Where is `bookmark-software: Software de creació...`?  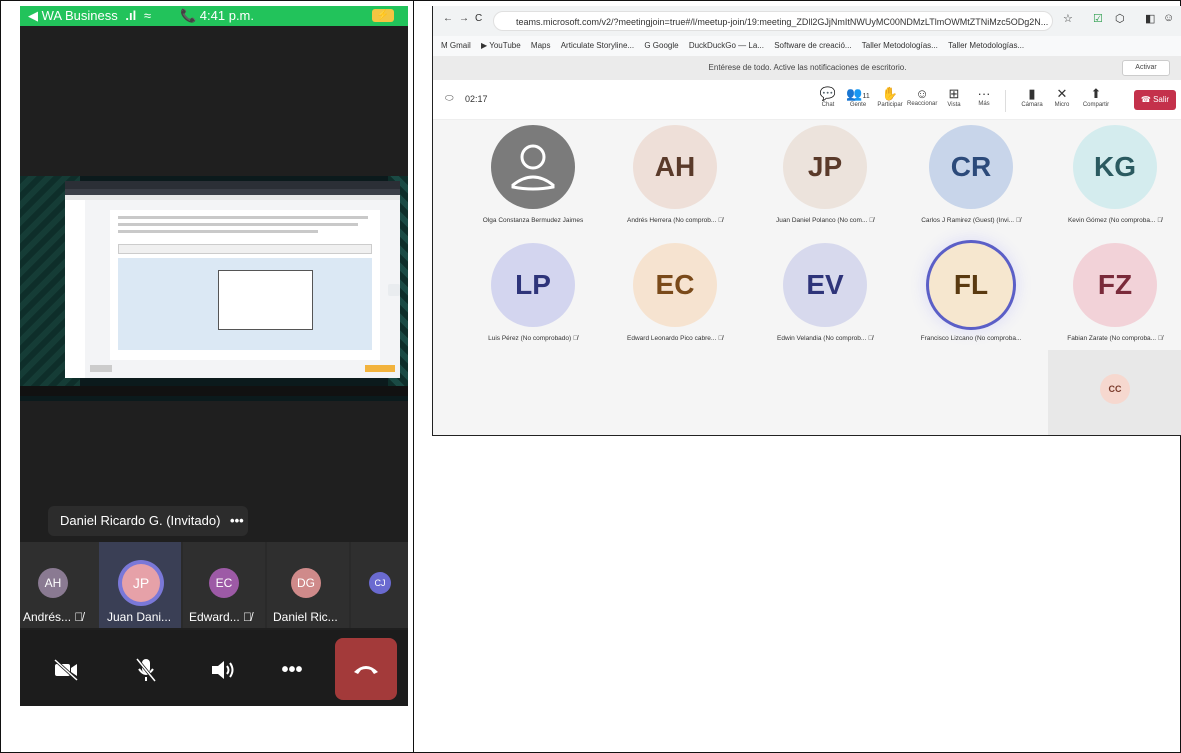 bookmark-software: Software de creació... is located at coordinates (812, 46).